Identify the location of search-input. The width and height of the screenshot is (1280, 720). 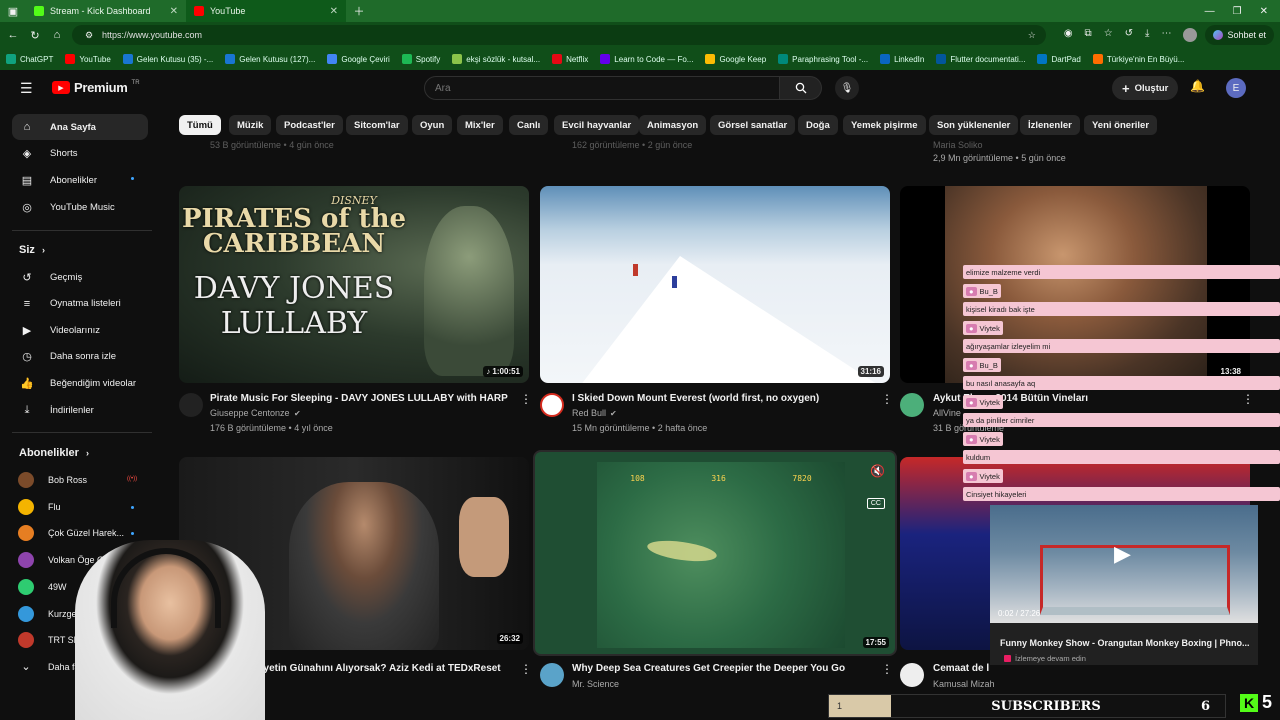
(602, 88).